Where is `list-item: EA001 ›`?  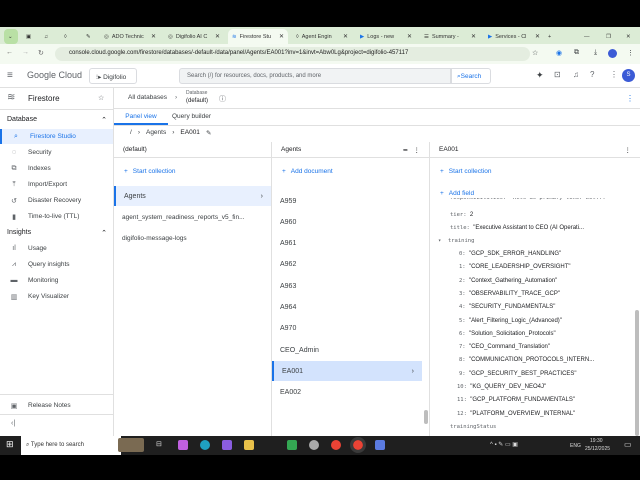 list-item: EA001 › is located at coordinates (347, 371).